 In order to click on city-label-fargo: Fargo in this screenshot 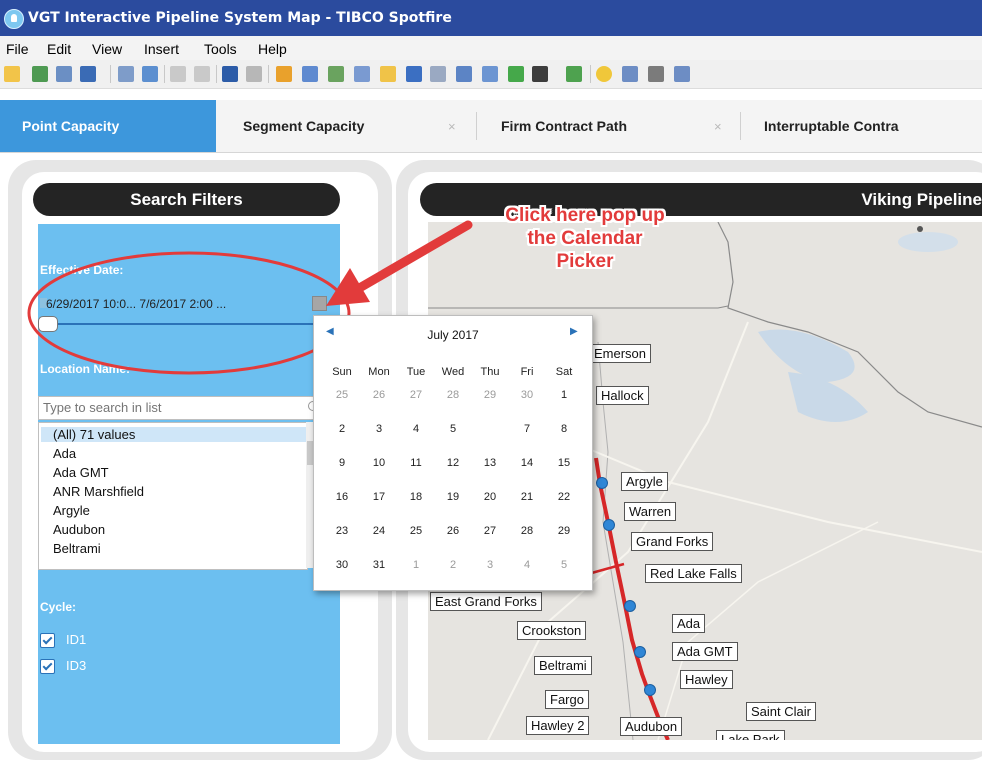, I will do `click(567, 699)`.